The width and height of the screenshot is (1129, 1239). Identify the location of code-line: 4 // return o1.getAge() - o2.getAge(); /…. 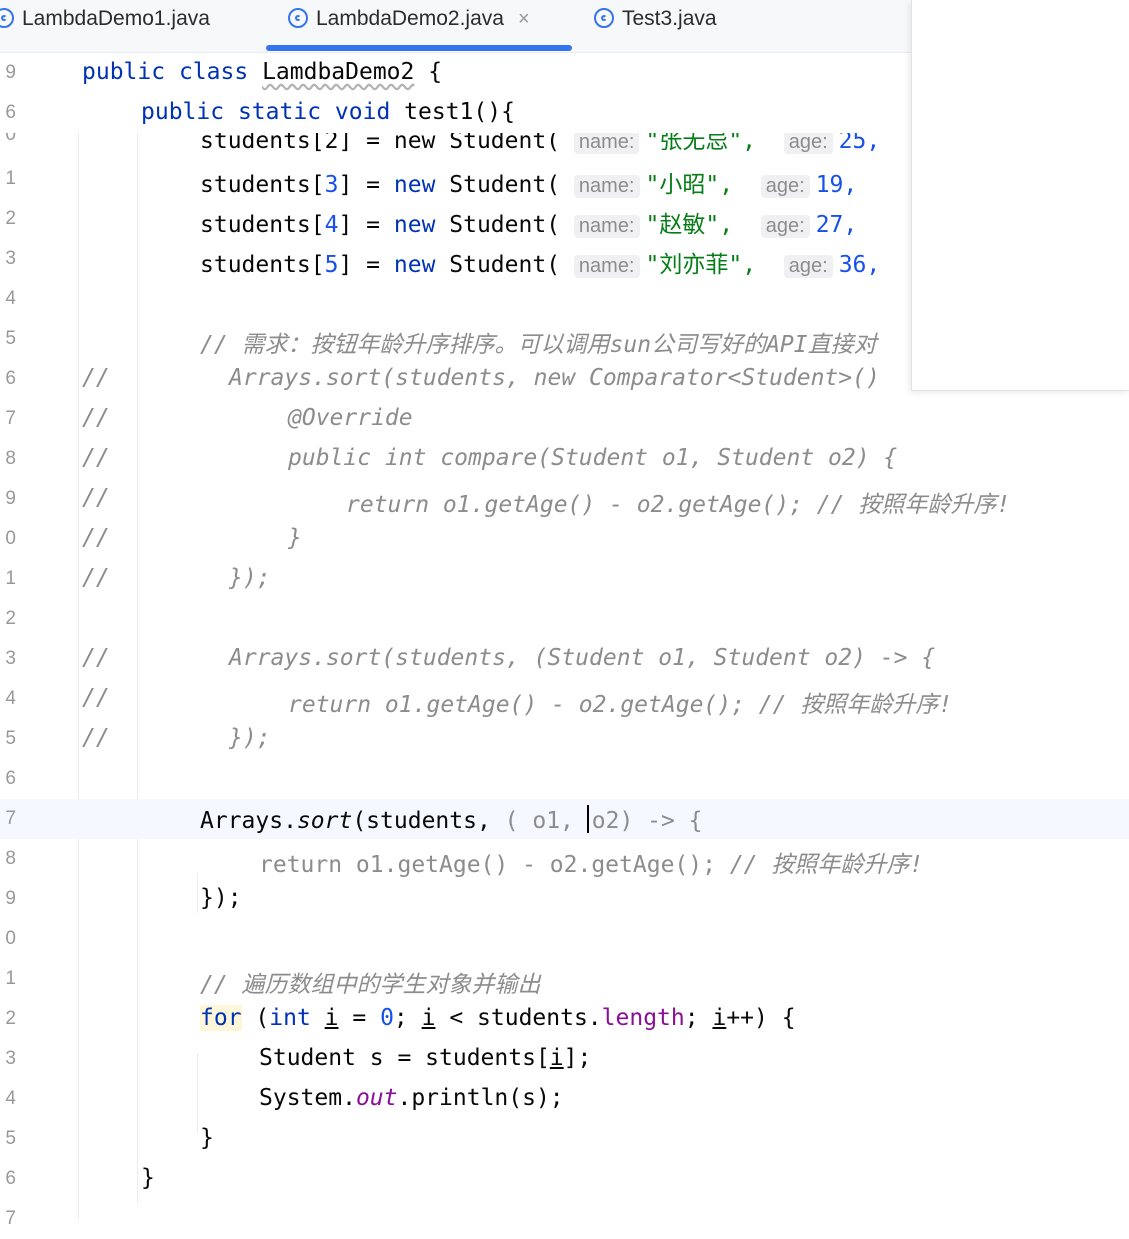
(564, 699).